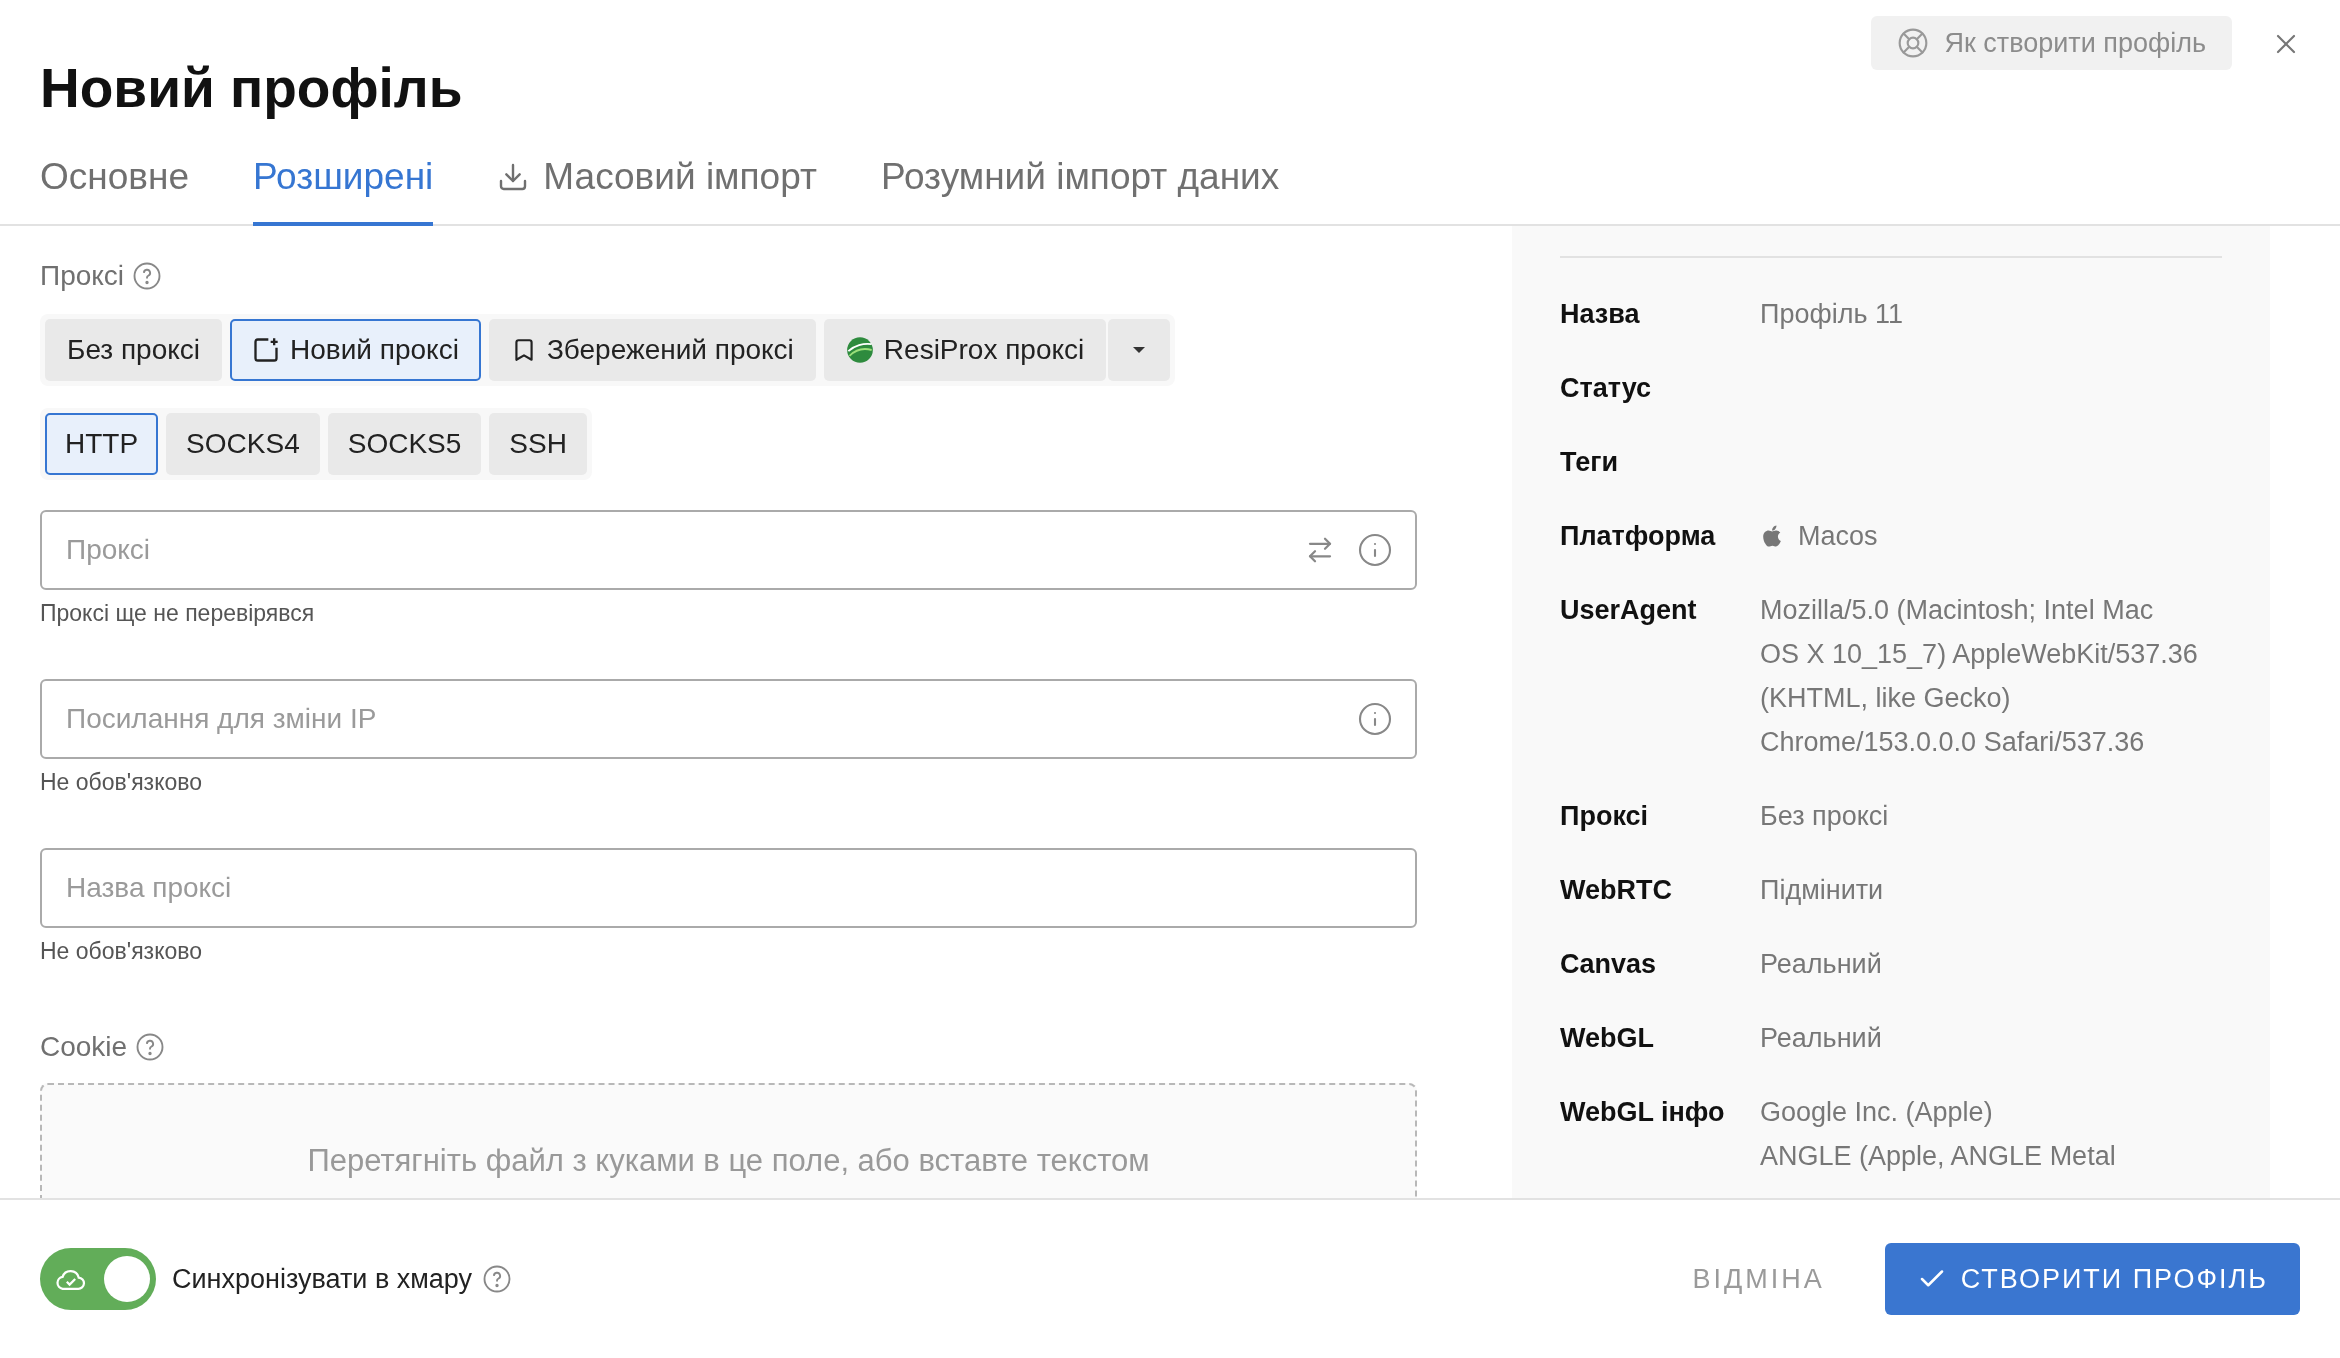 Image resolution: width=2340 pixels, height=1358 pixels. Describe the element at coordinates (1600, 314) in the screenshot. I see `summary-label: Назва` at that location.